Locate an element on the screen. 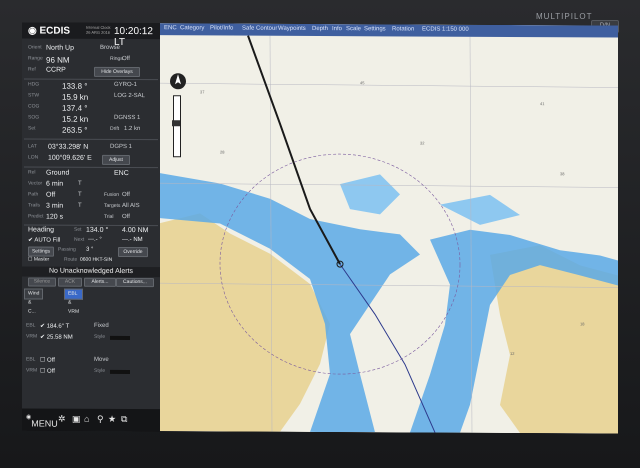  passing-value: 3 ° is located at coordinates (89, 250).